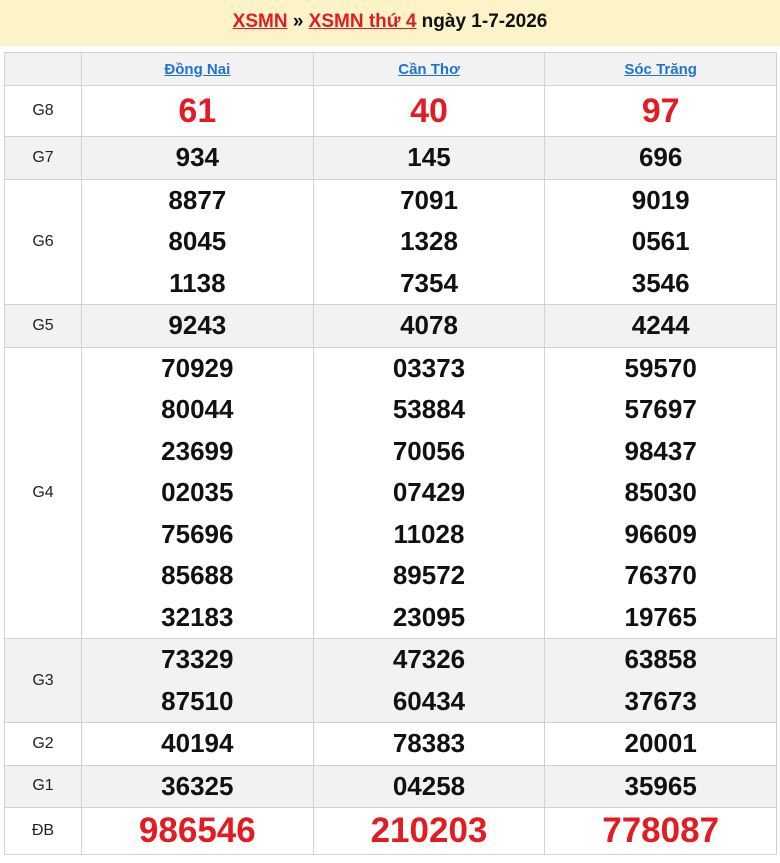 The image size is (780, 863). I want to click on prize-number: 8877, so click(197, 199).